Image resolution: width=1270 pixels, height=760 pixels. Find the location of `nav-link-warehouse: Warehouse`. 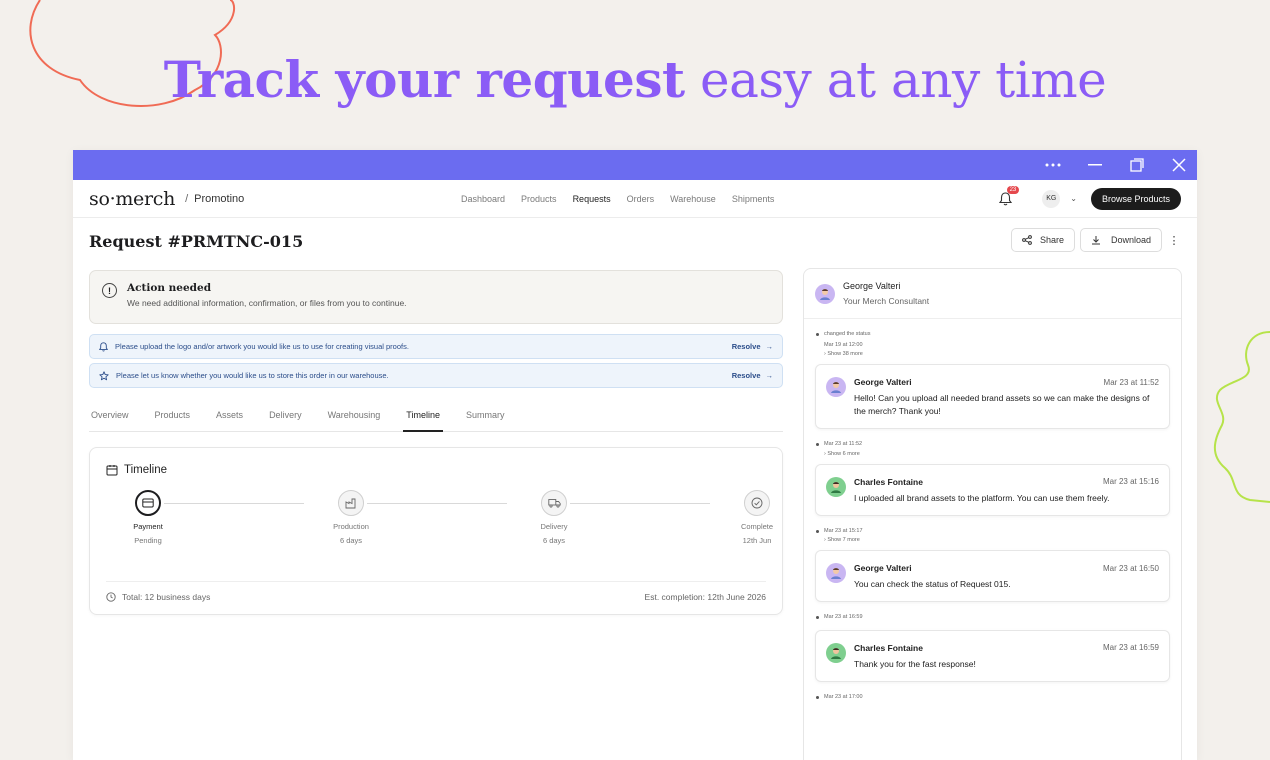

nav-link-warehouse: Warehouse is located at coordinates (693, 199).